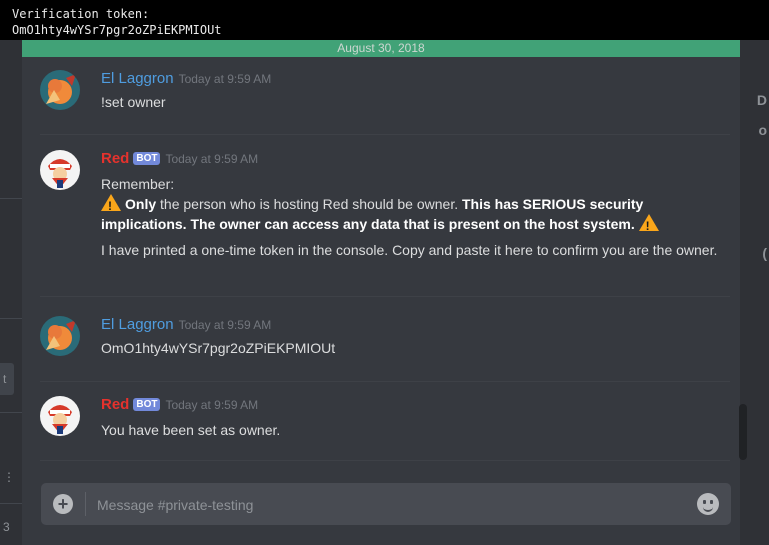 Image resolution: width=769 pixels, height=545 pixels. Describe the element at coordinates (133, 102) in the screenshot. I see `message-text: !set owner` at that location.